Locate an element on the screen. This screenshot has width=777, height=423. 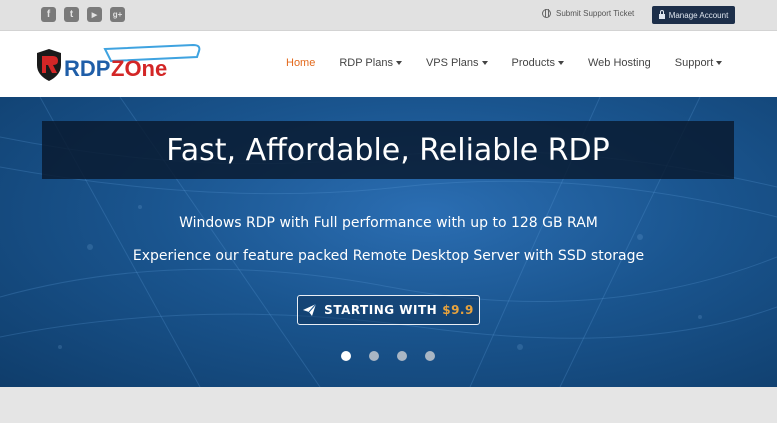
nav-web-hosting: Web Hosting is located at coordinates (619, 63).